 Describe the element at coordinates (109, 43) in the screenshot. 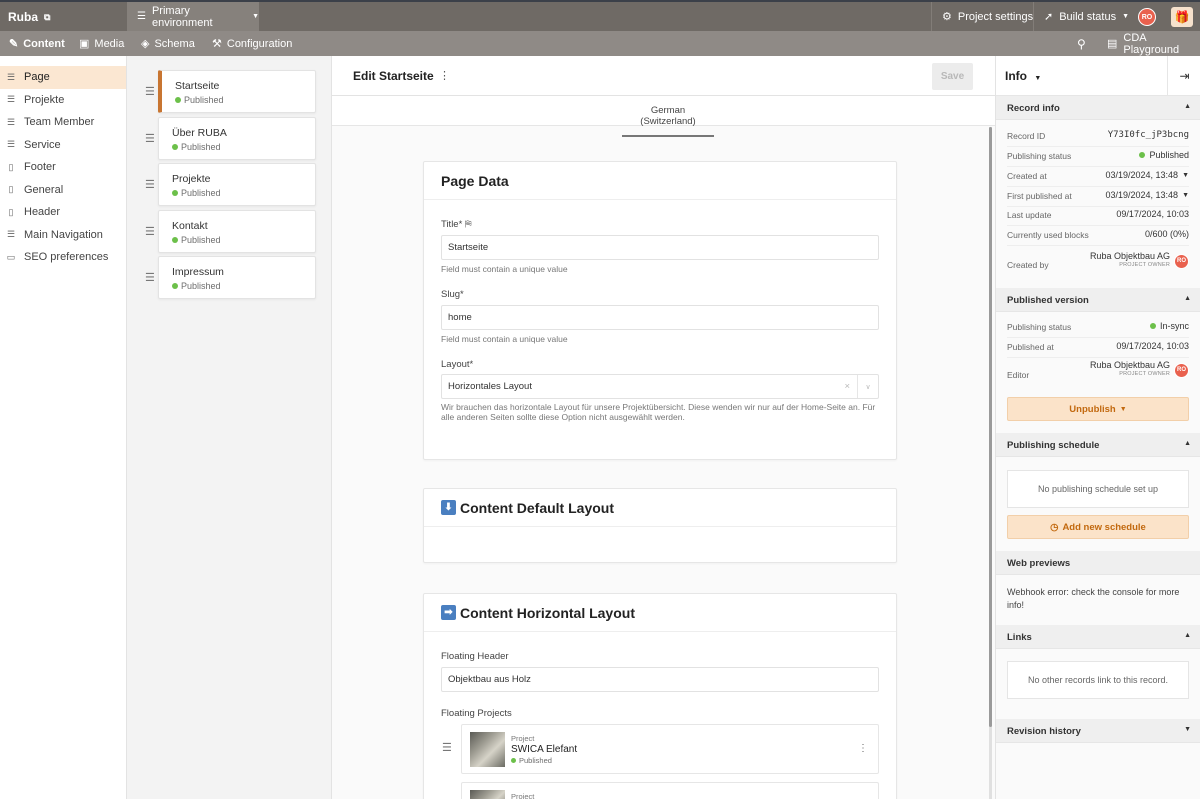

I see `tab-media-label: Media` at that location.